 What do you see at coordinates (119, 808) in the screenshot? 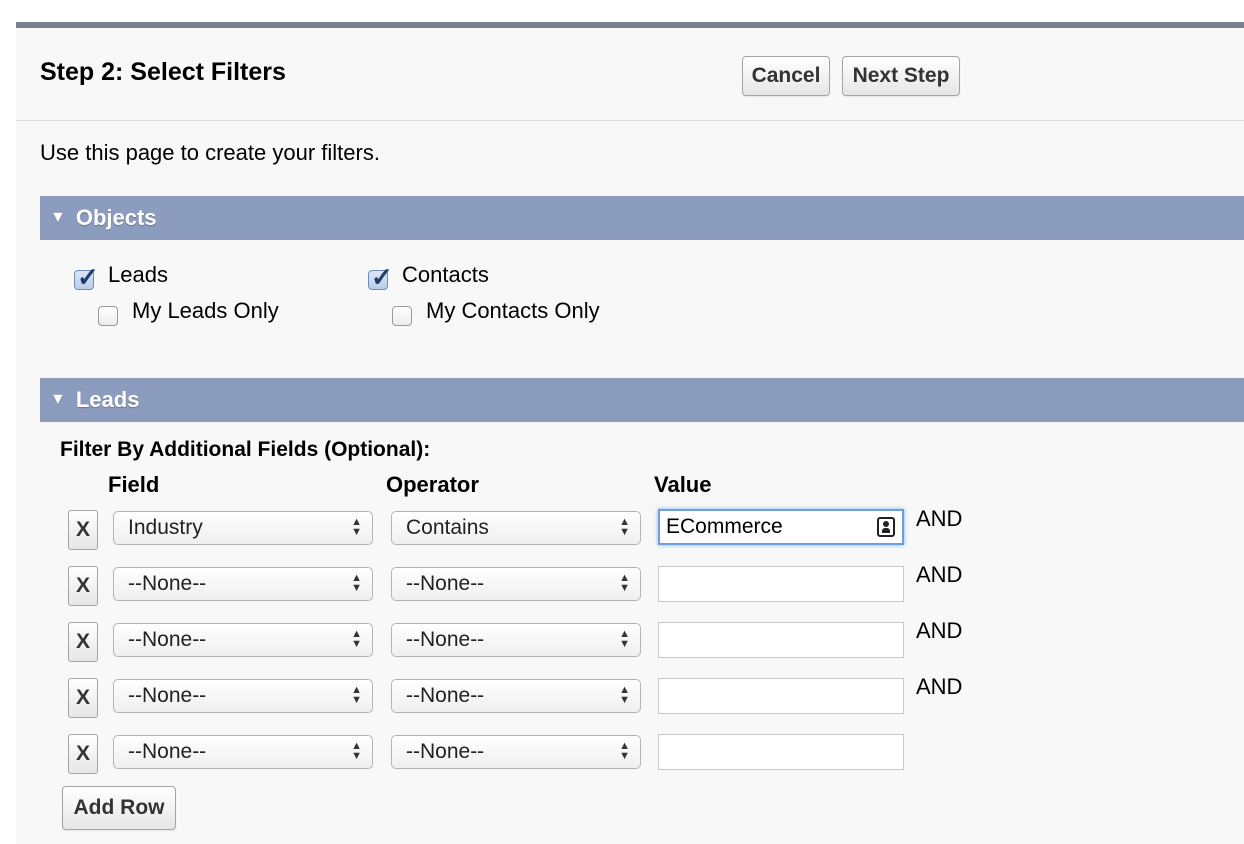
I see `add-row-button: Add Row` at bounding box center [119, 808].